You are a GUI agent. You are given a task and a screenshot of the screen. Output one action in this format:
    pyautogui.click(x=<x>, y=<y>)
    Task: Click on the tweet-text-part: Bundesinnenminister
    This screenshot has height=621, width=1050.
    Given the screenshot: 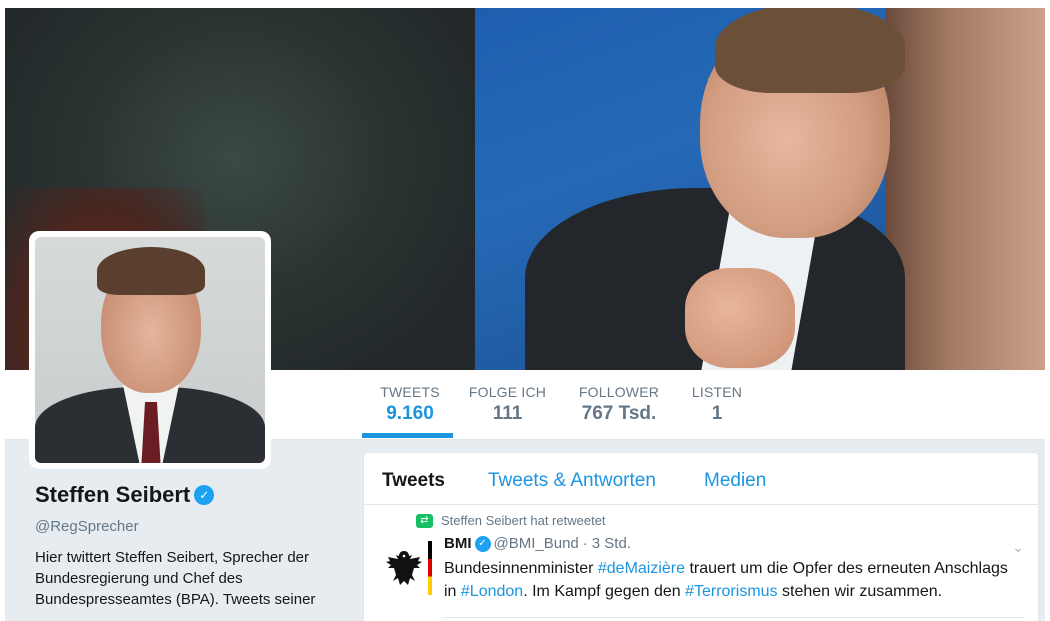 What is the action you would take?
    pyautogui.click(x=521, y=568)
    